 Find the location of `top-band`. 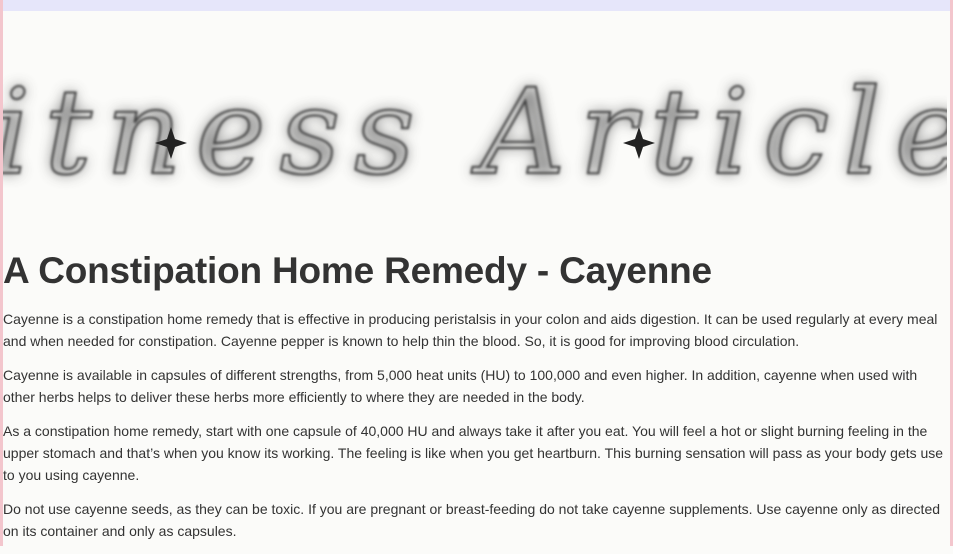

top-band is located at coordinates (476, 5).